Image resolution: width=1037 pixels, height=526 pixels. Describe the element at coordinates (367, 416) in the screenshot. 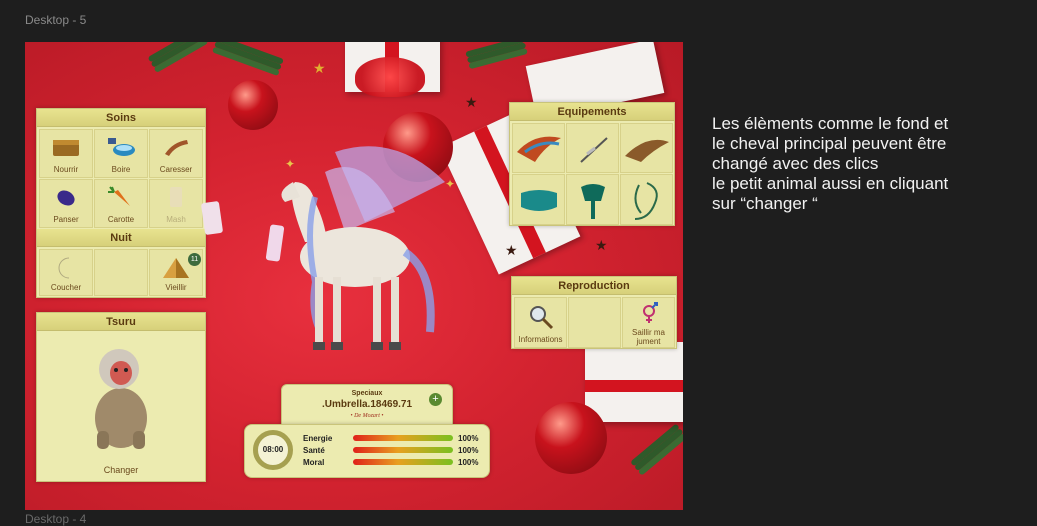

I see `horse-subtitle: • De Mozart •` at that location.